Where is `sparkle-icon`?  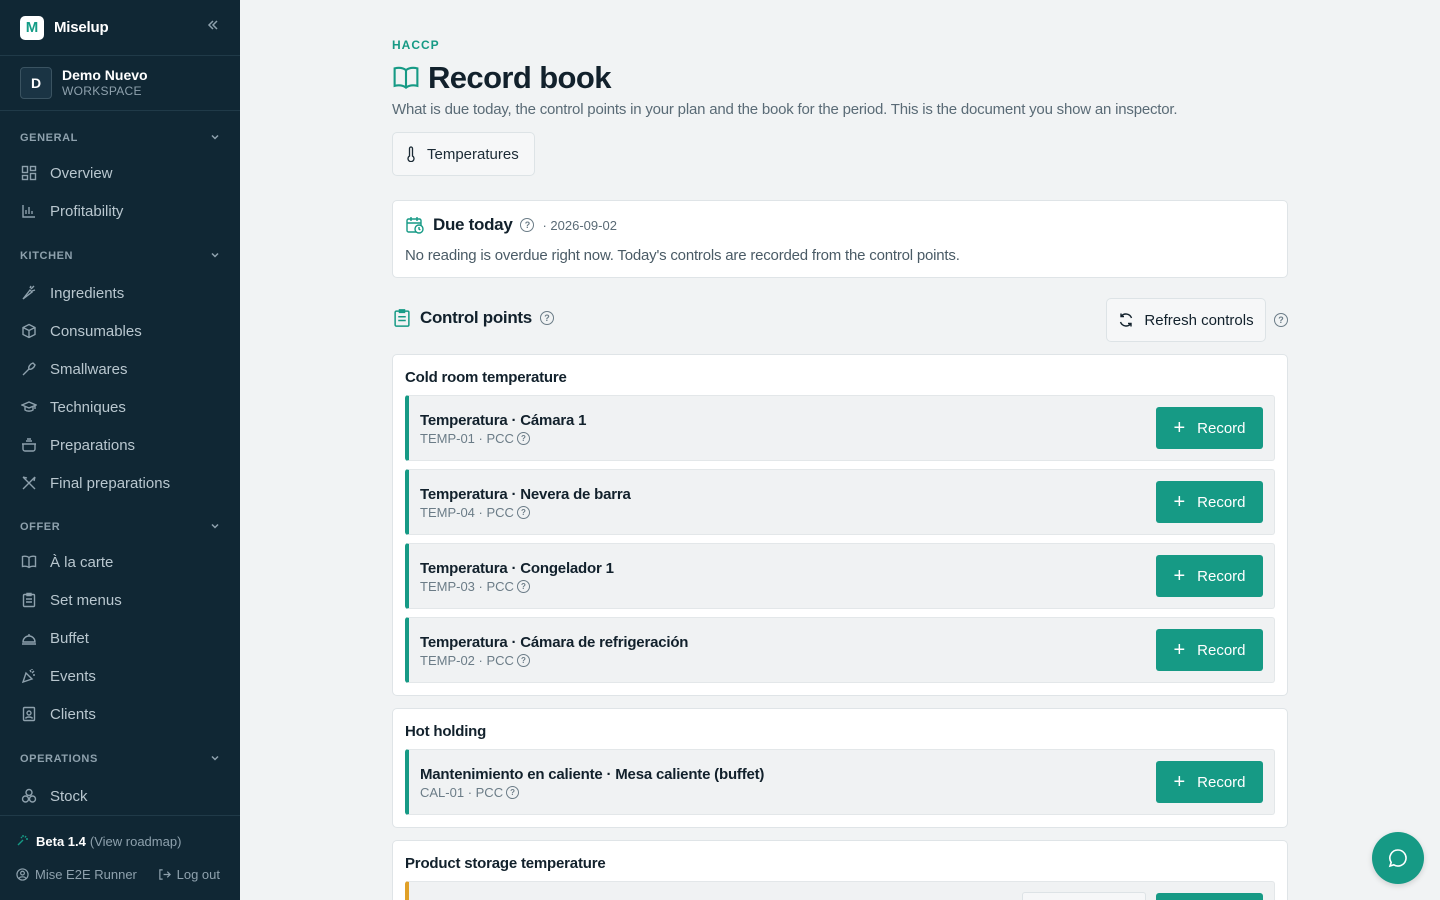
sparkle-icon is located at coordinates (23, 841).